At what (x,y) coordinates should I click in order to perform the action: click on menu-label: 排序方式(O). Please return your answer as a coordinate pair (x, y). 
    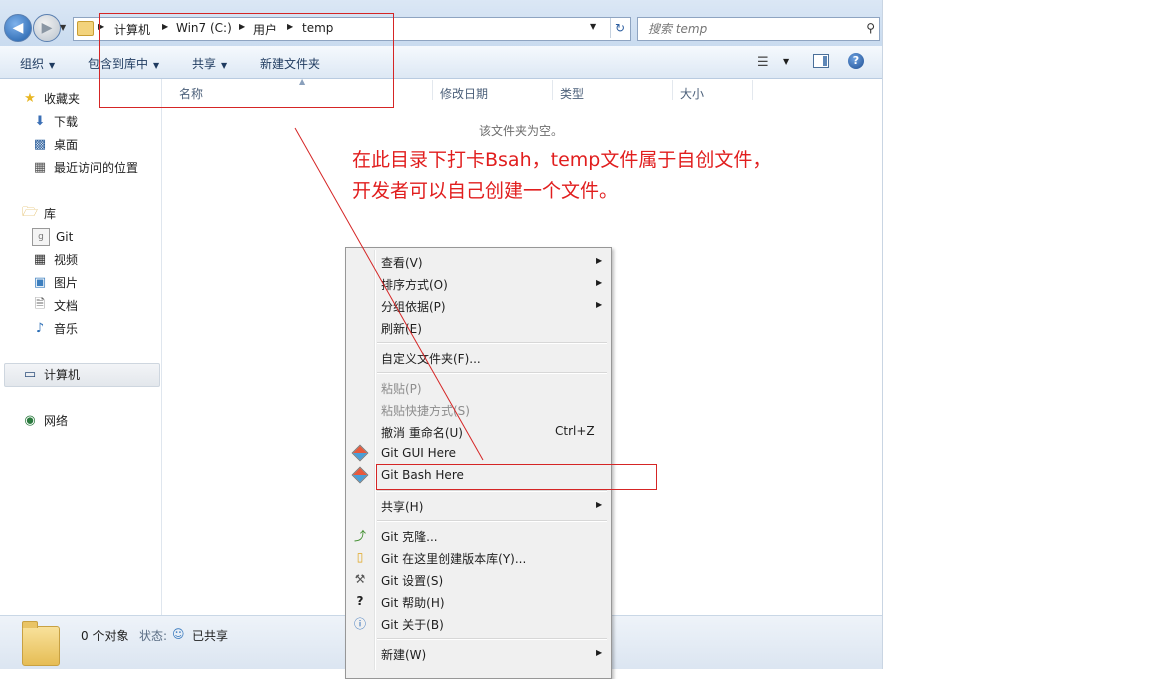
    Looking at the image, I should click on (414, 285).